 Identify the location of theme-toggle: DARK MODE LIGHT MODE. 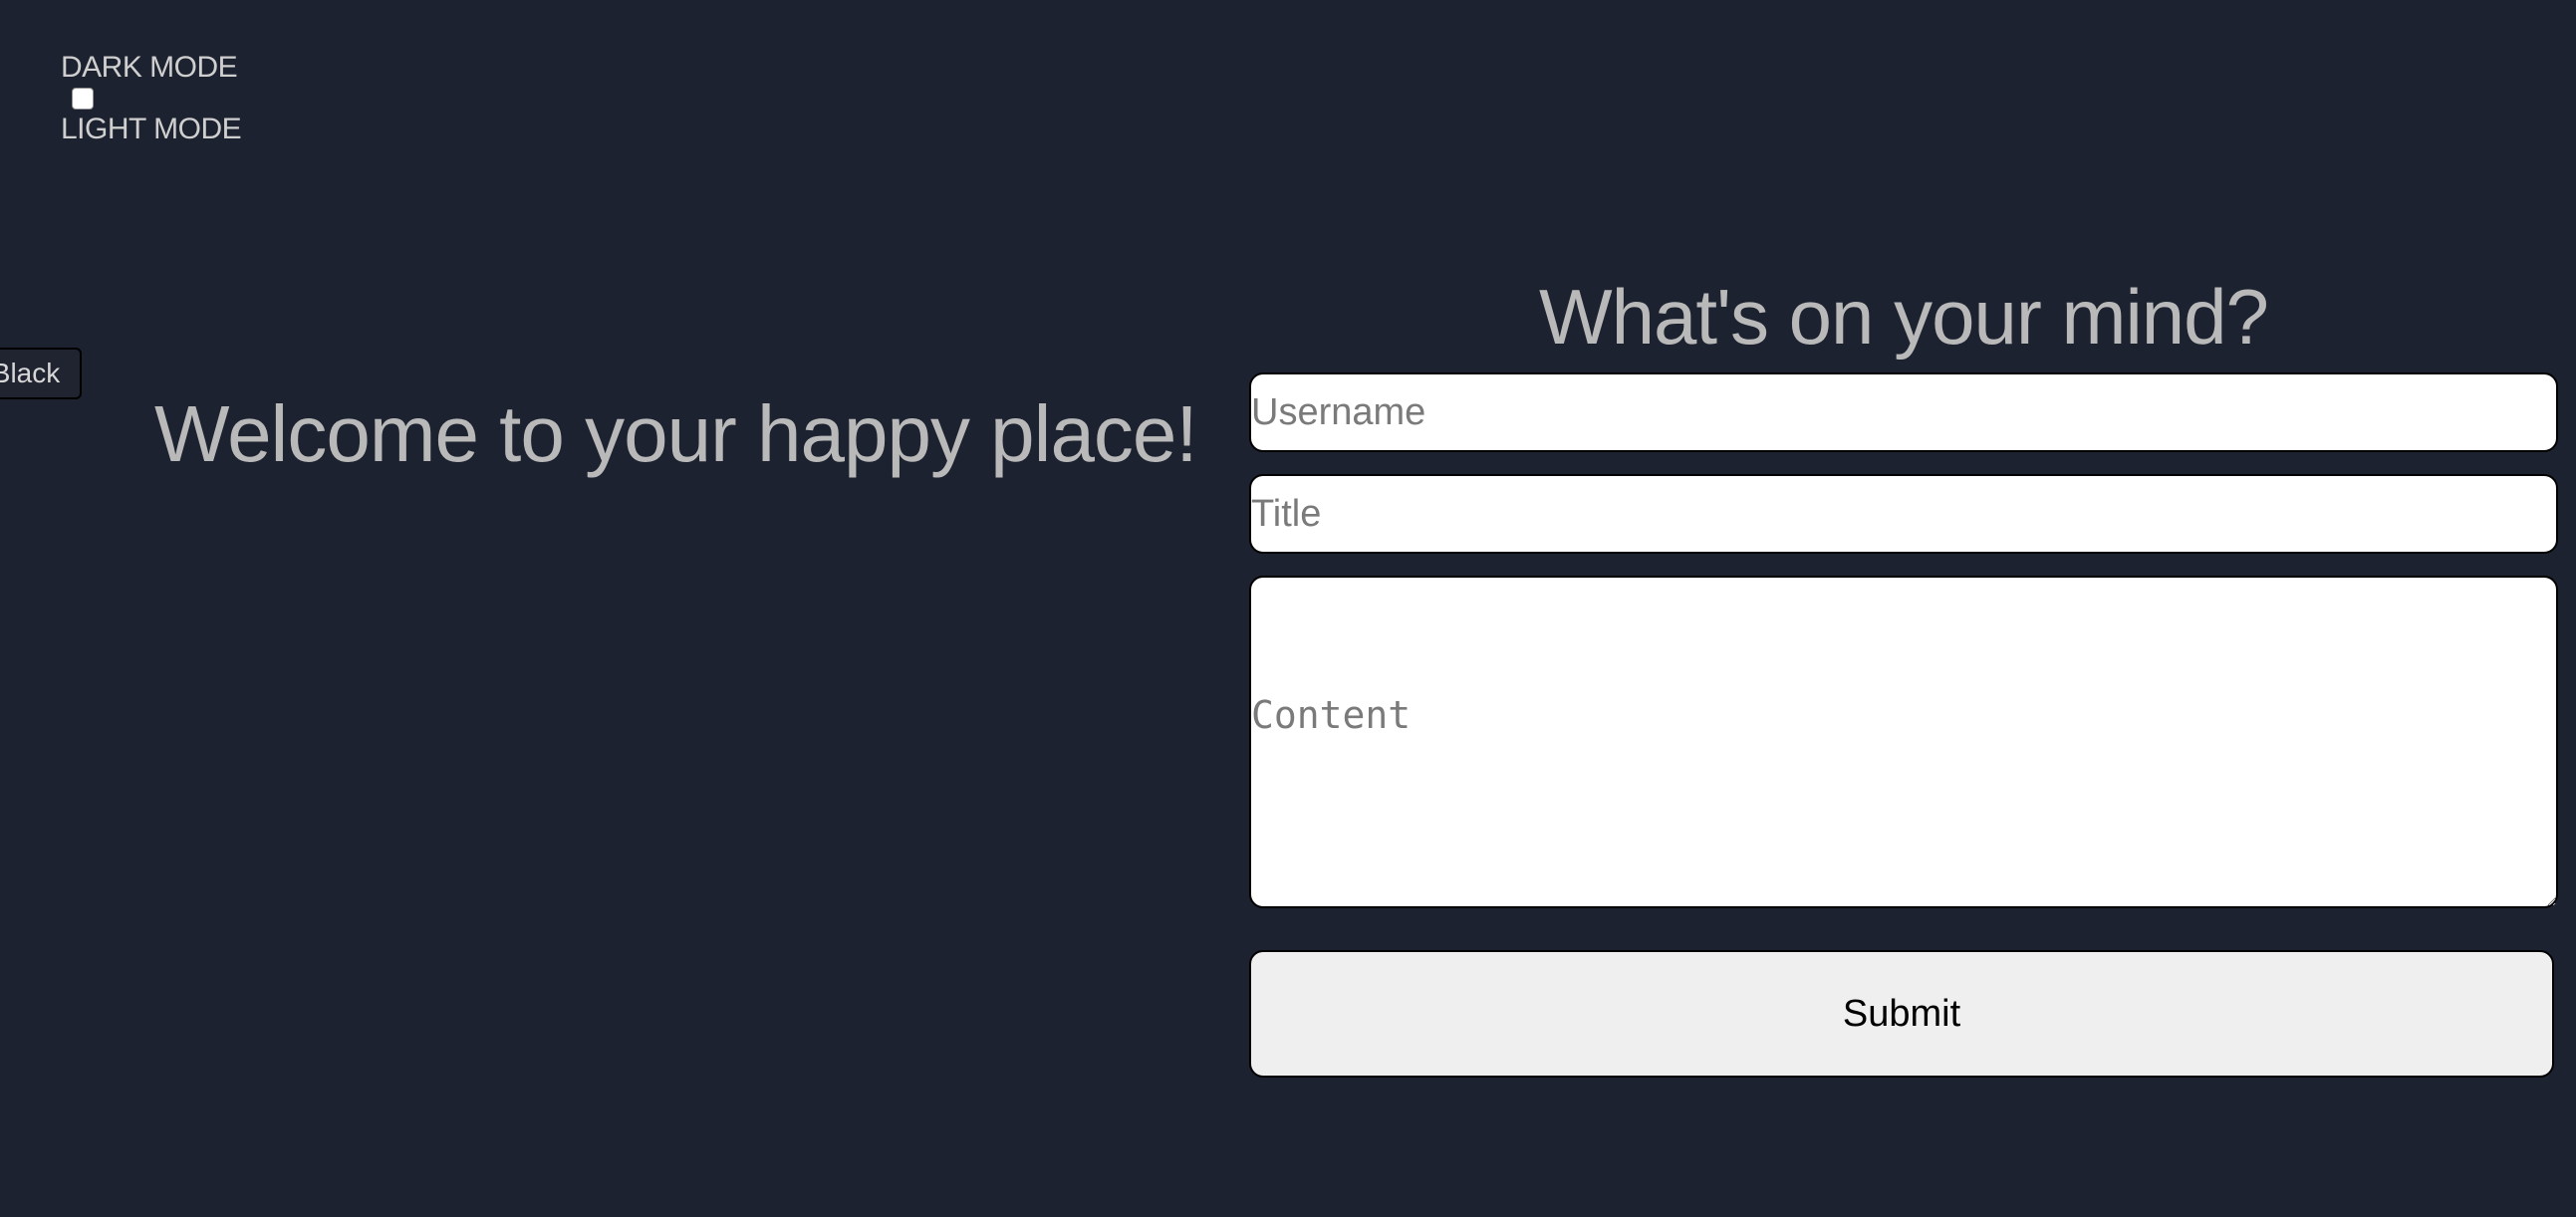
(170, 99).